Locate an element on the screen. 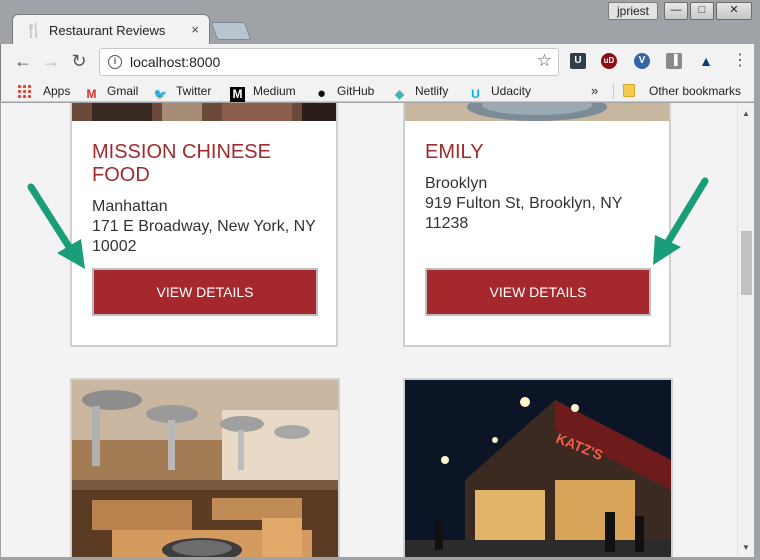 The width and height of the screenshot is (760, 560). bookmark-apps: Apps is located at coordinates (43, 91).